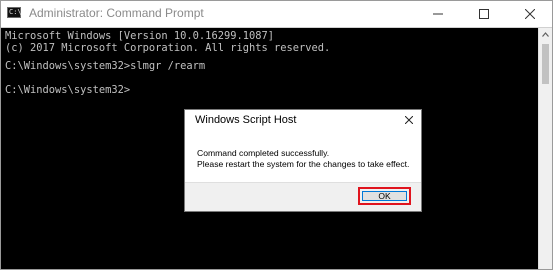 The image size is (553, 270). What do you see at coordinates (545, 64) in the screenshot?
I see `scroll-thumb` at bounding box center [545, 64].